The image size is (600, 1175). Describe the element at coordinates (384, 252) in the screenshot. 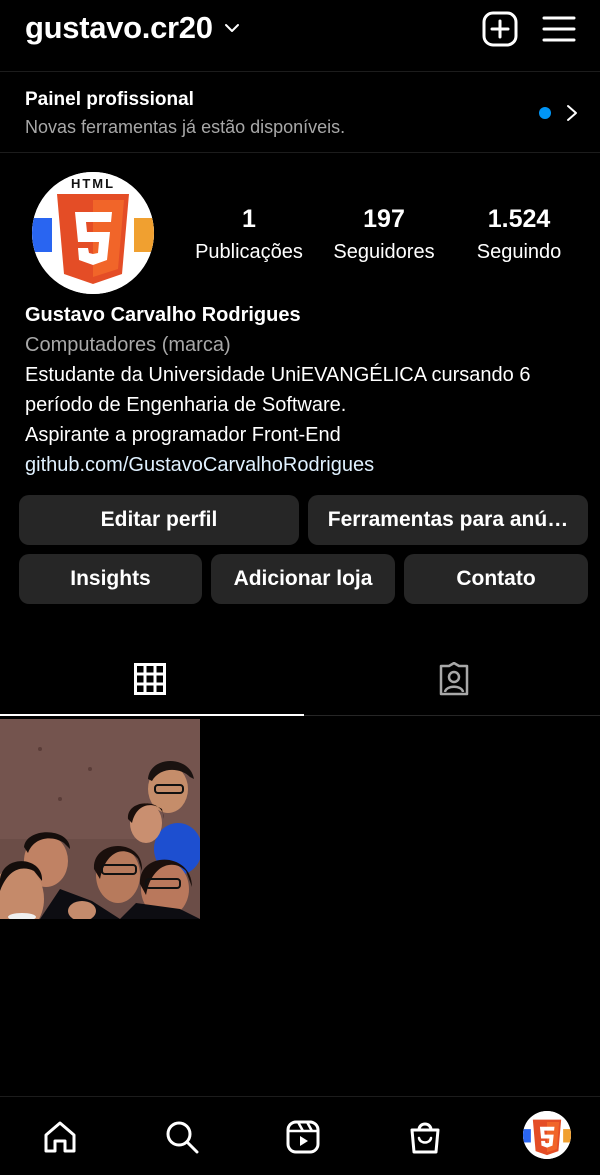

I see `followers-label: Seguidores` at that location.